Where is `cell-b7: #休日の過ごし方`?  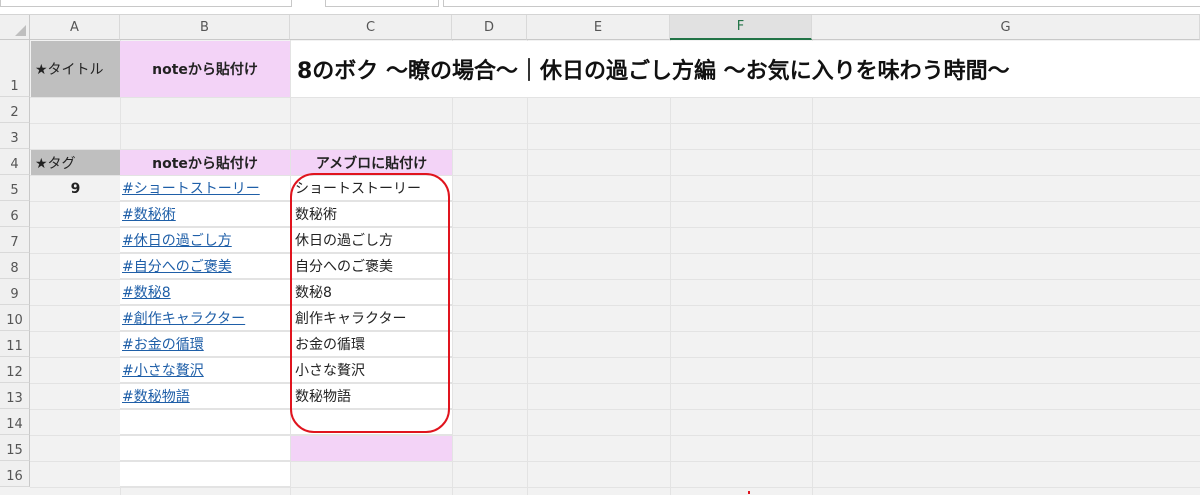
cell-b7: #休日の過ごし方 is located at coordinates (205, 240).